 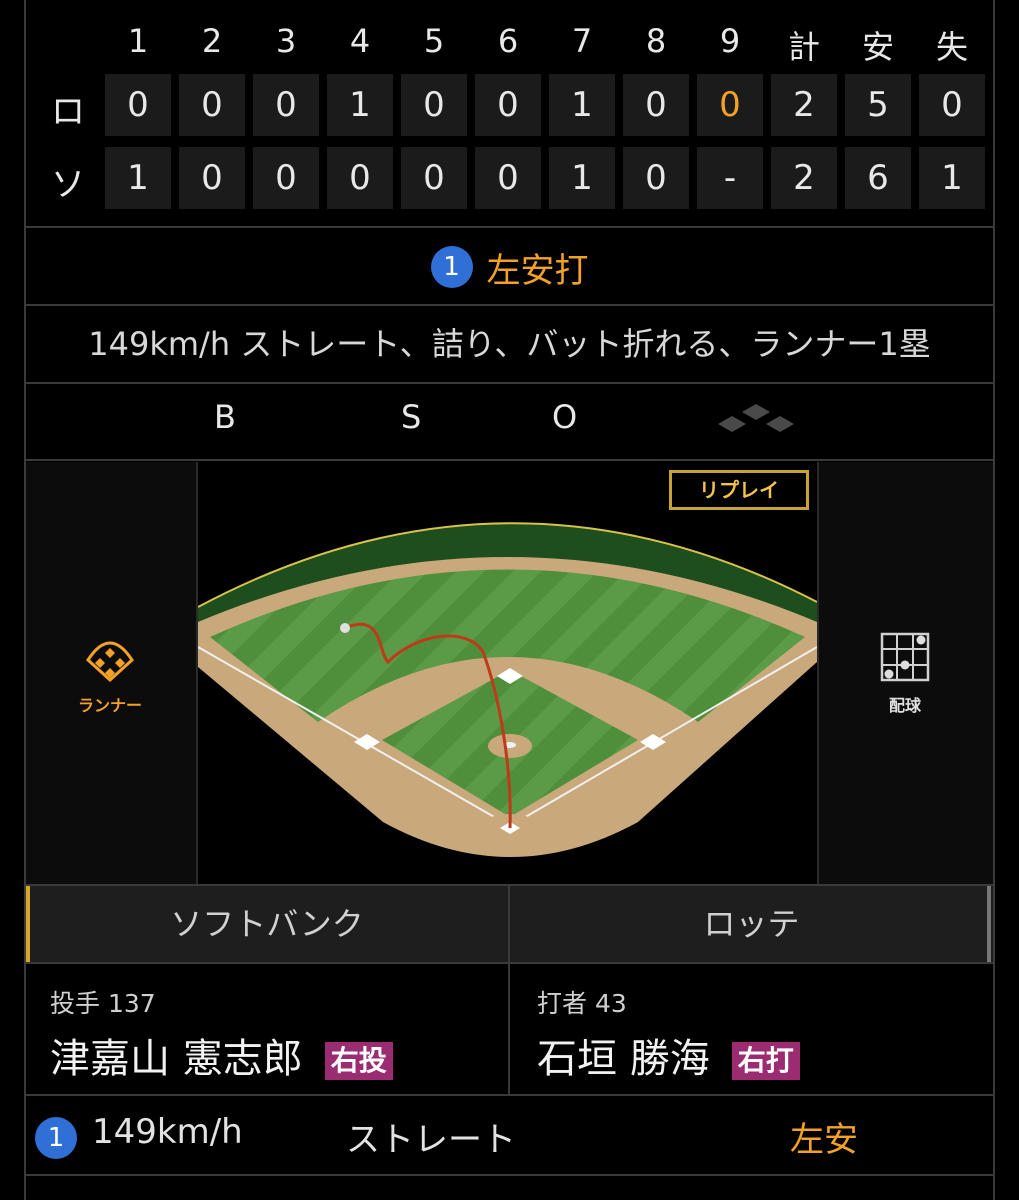 What do you see at coordinates (508, 41) in the screenshot?
I see `scoreboard-header: 6` at bounding box center [508, 41].